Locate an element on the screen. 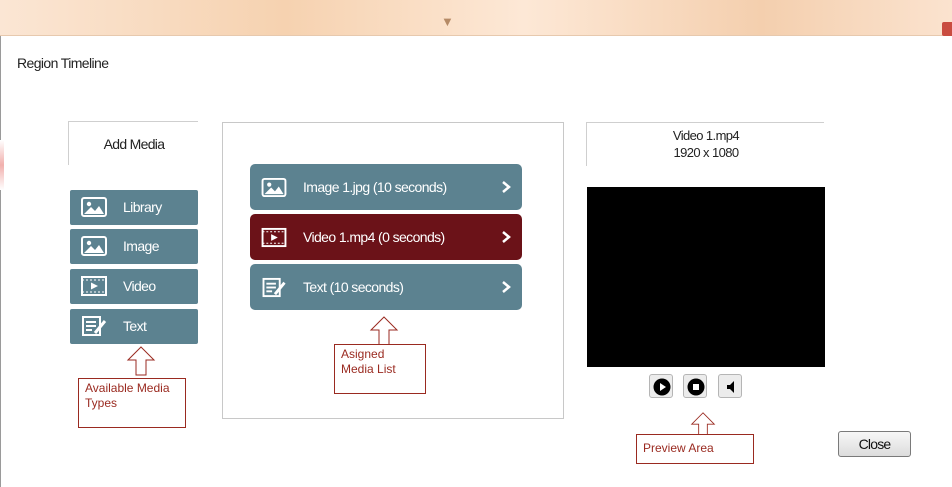 This screenshot has height=487, width=952. library-label: Library is located at coordinates (142, 207).